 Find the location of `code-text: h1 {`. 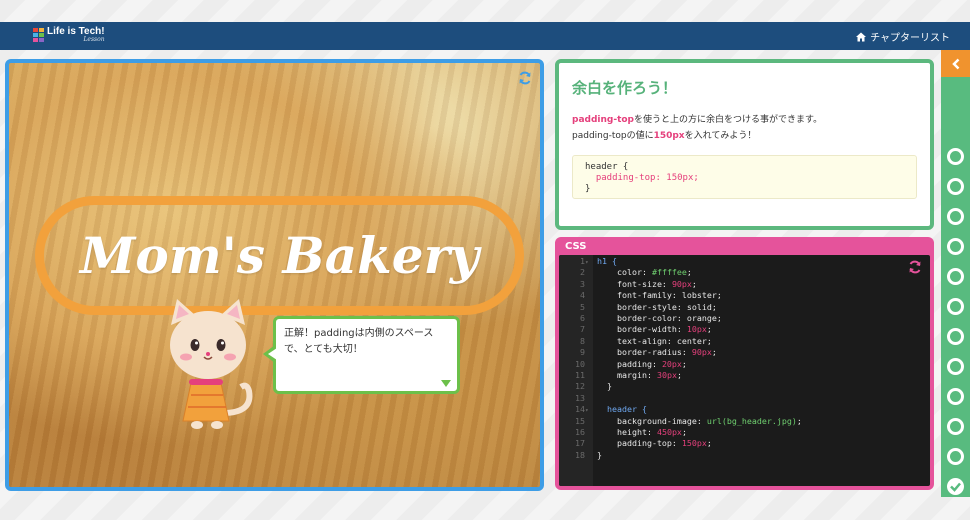

code-text: h1 { is located at coordinates (605, 261).